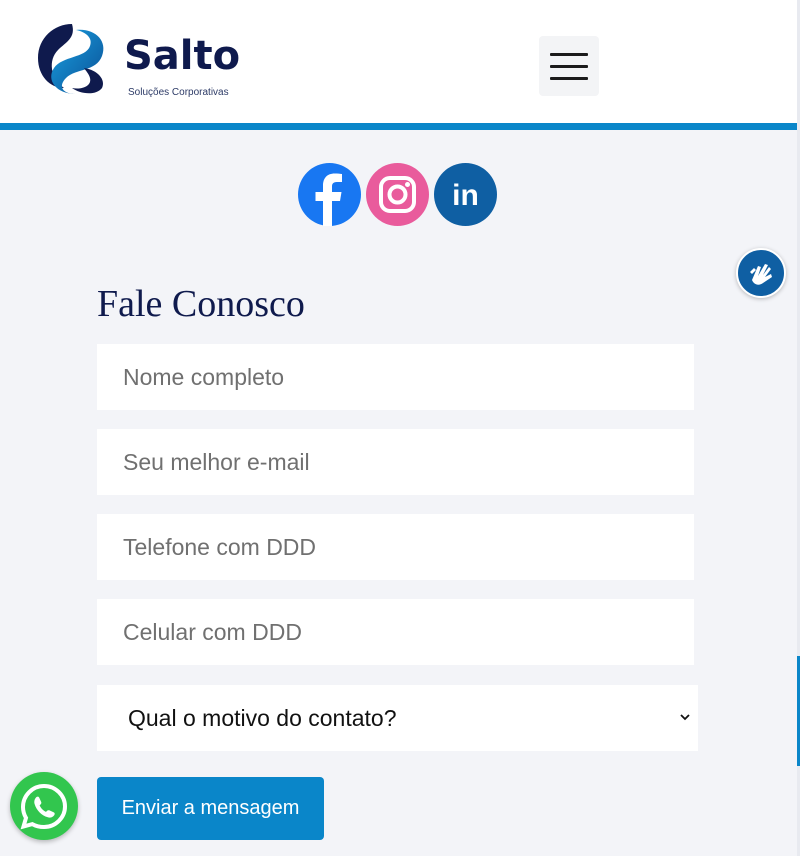 Image resolution: width=800 pixels, height=856 pixels. I want to click on chevron-down-icon, so click(685, 717).